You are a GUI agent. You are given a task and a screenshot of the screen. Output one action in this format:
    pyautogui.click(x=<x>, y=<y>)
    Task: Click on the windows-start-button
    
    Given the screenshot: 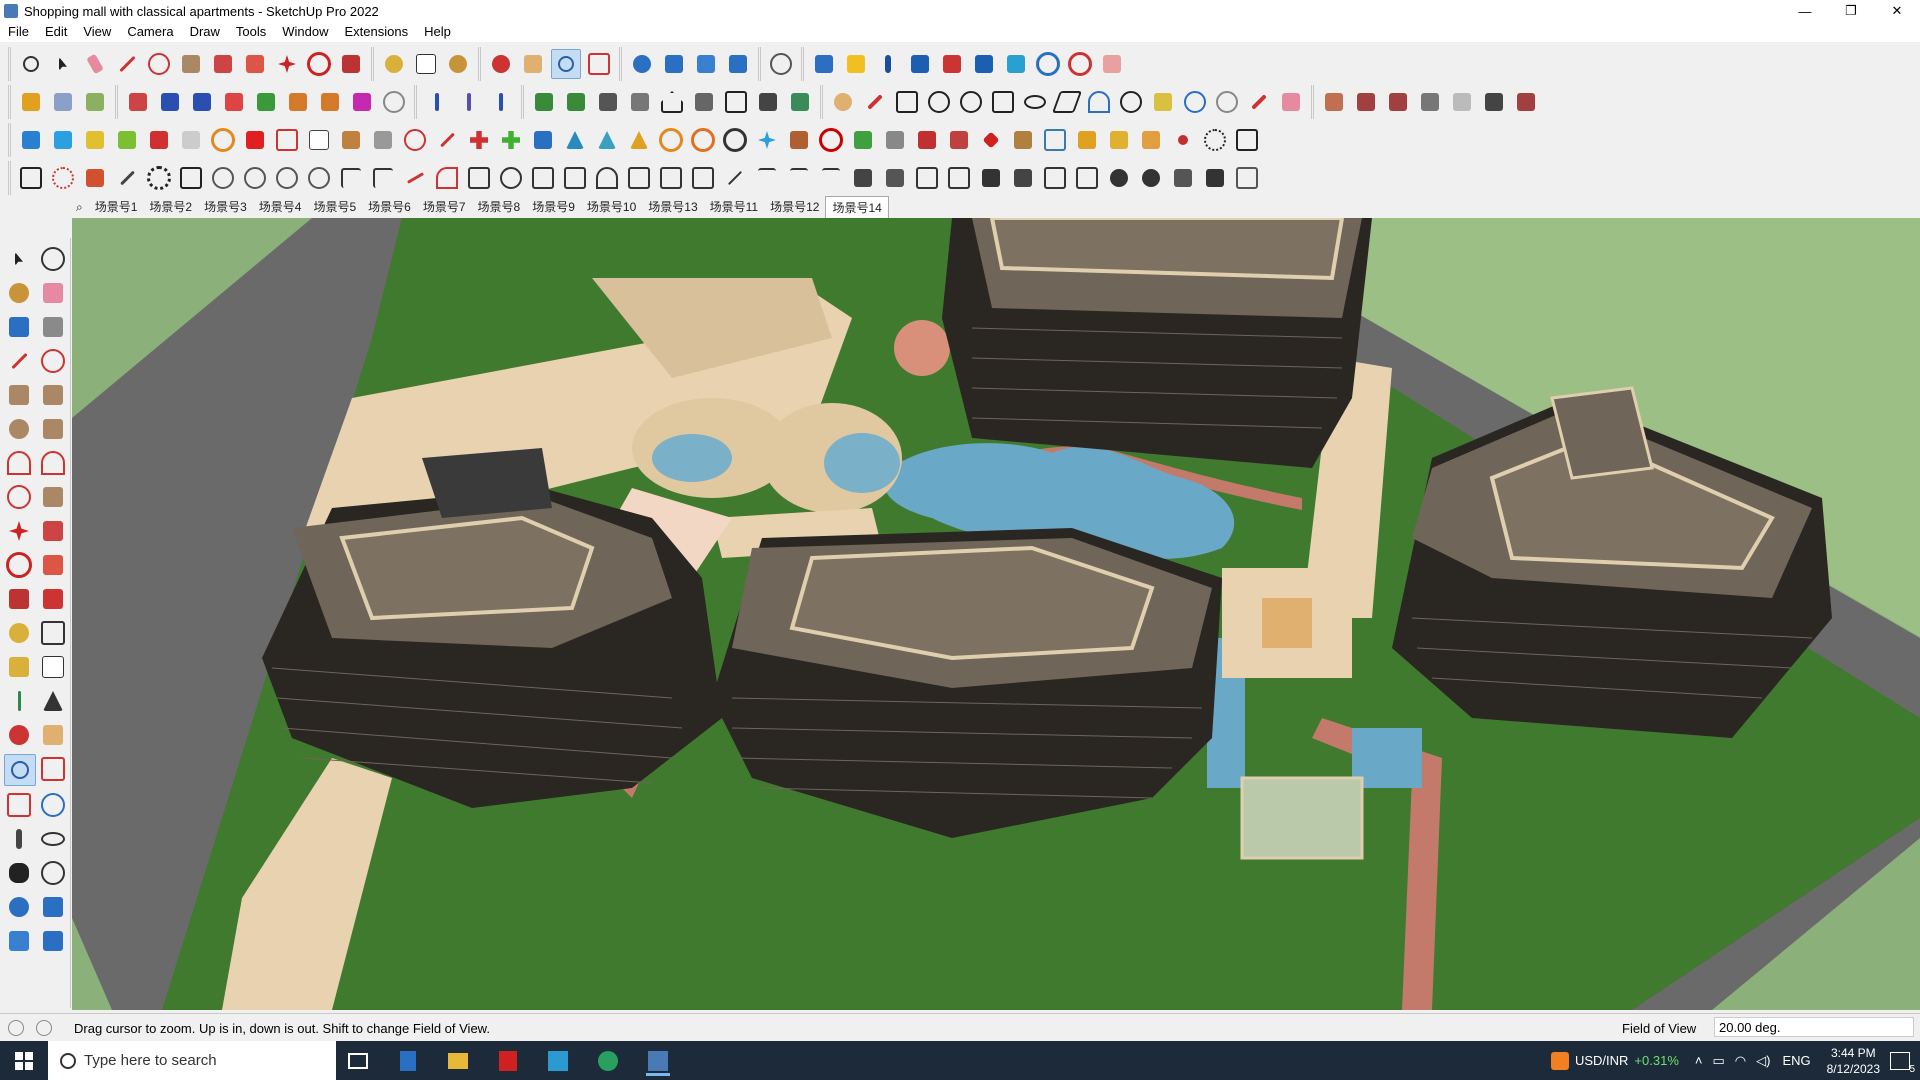 What is the action you would take?
    pyautogui.click(x=24, y=1060)
    